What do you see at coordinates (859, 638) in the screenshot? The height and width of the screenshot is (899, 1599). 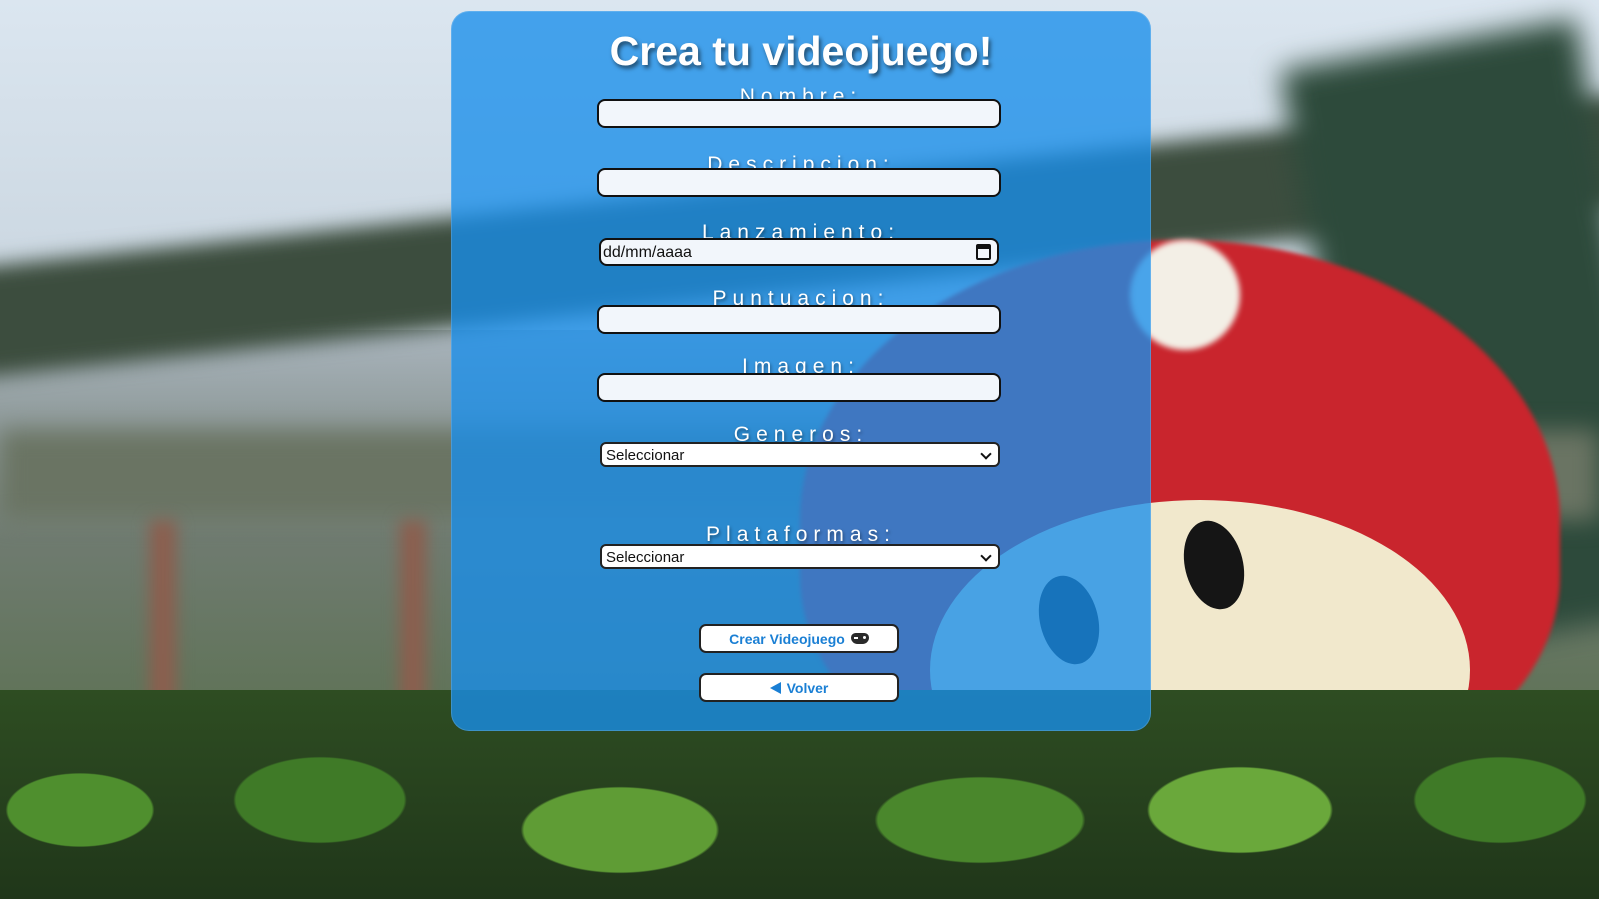 I see `gamepad-icon` at bounding box center [859, 638].